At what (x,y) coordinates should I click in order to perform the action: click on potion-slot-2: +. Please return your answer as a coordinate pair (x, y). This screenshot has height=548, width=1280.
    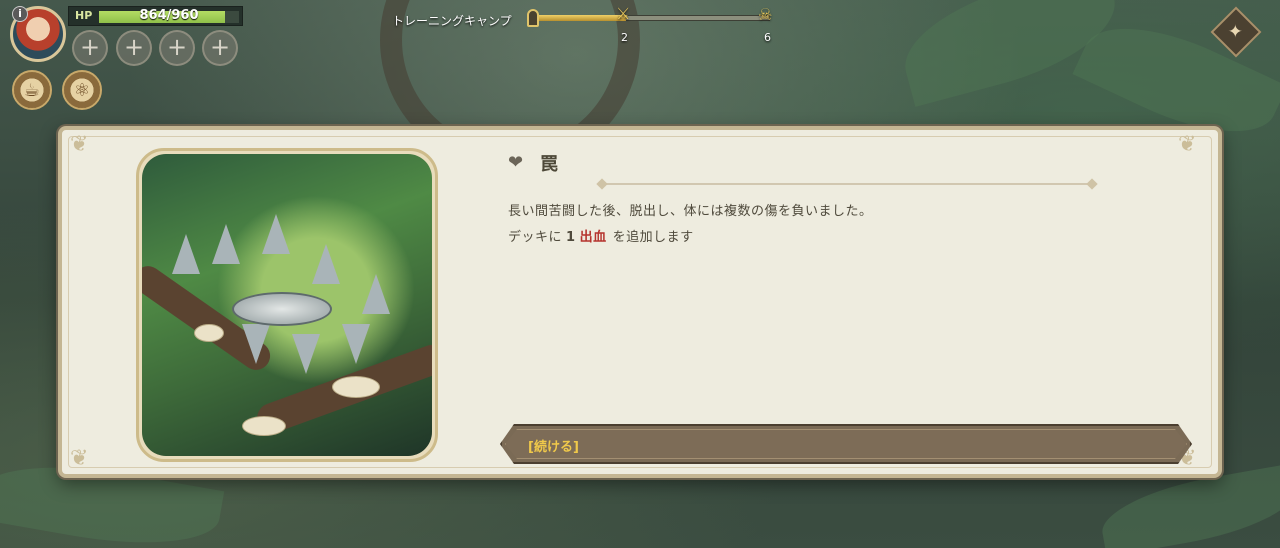
    Looking at the image, I should click on (134, 48).